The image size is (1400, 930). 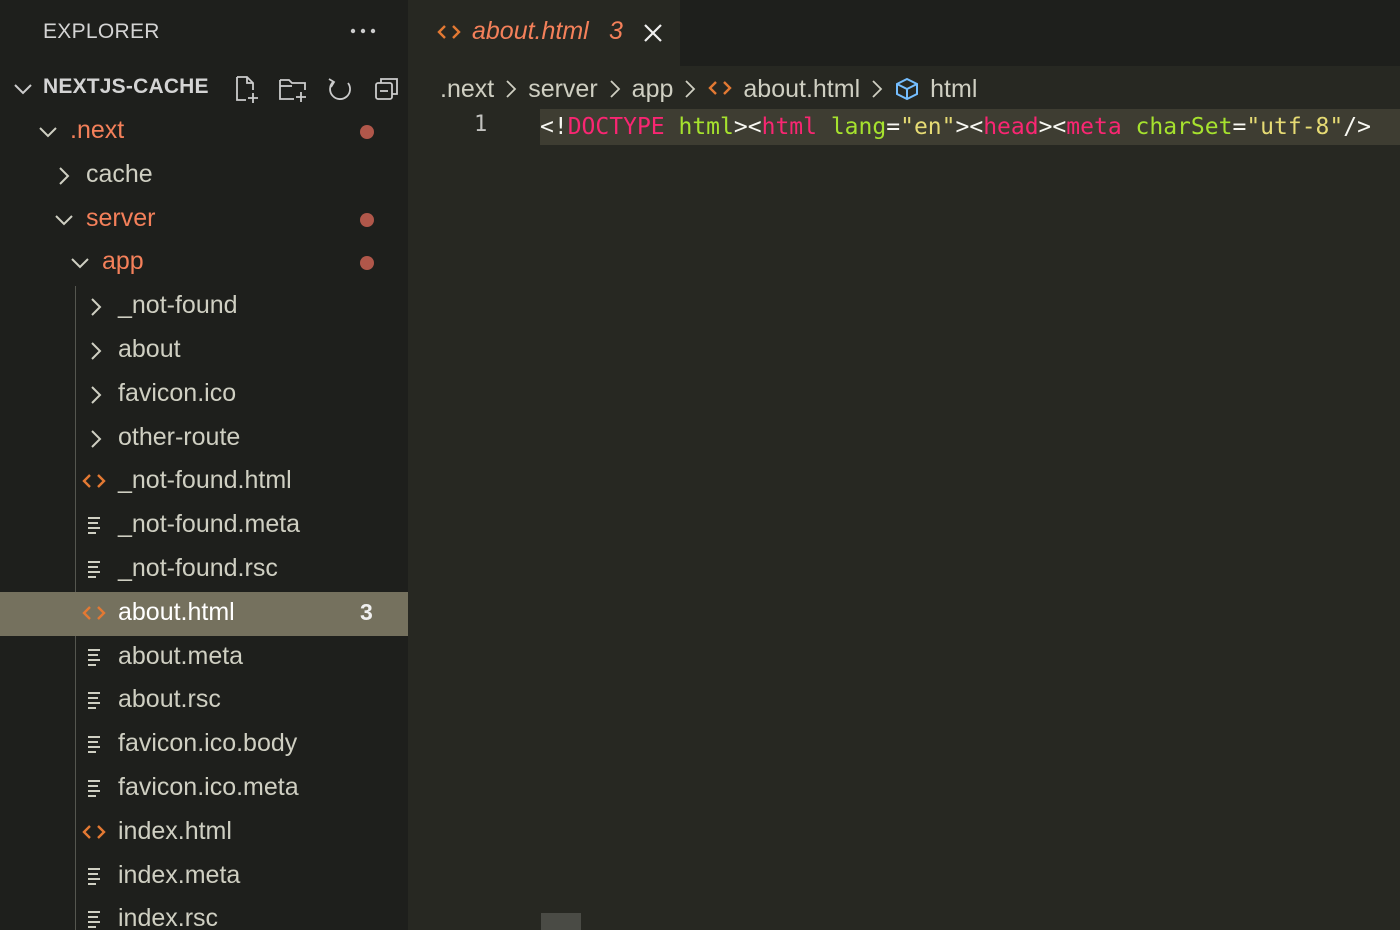 I want to click on tree-item-index-rsc: index.rsc, so click(x=204, y=914).